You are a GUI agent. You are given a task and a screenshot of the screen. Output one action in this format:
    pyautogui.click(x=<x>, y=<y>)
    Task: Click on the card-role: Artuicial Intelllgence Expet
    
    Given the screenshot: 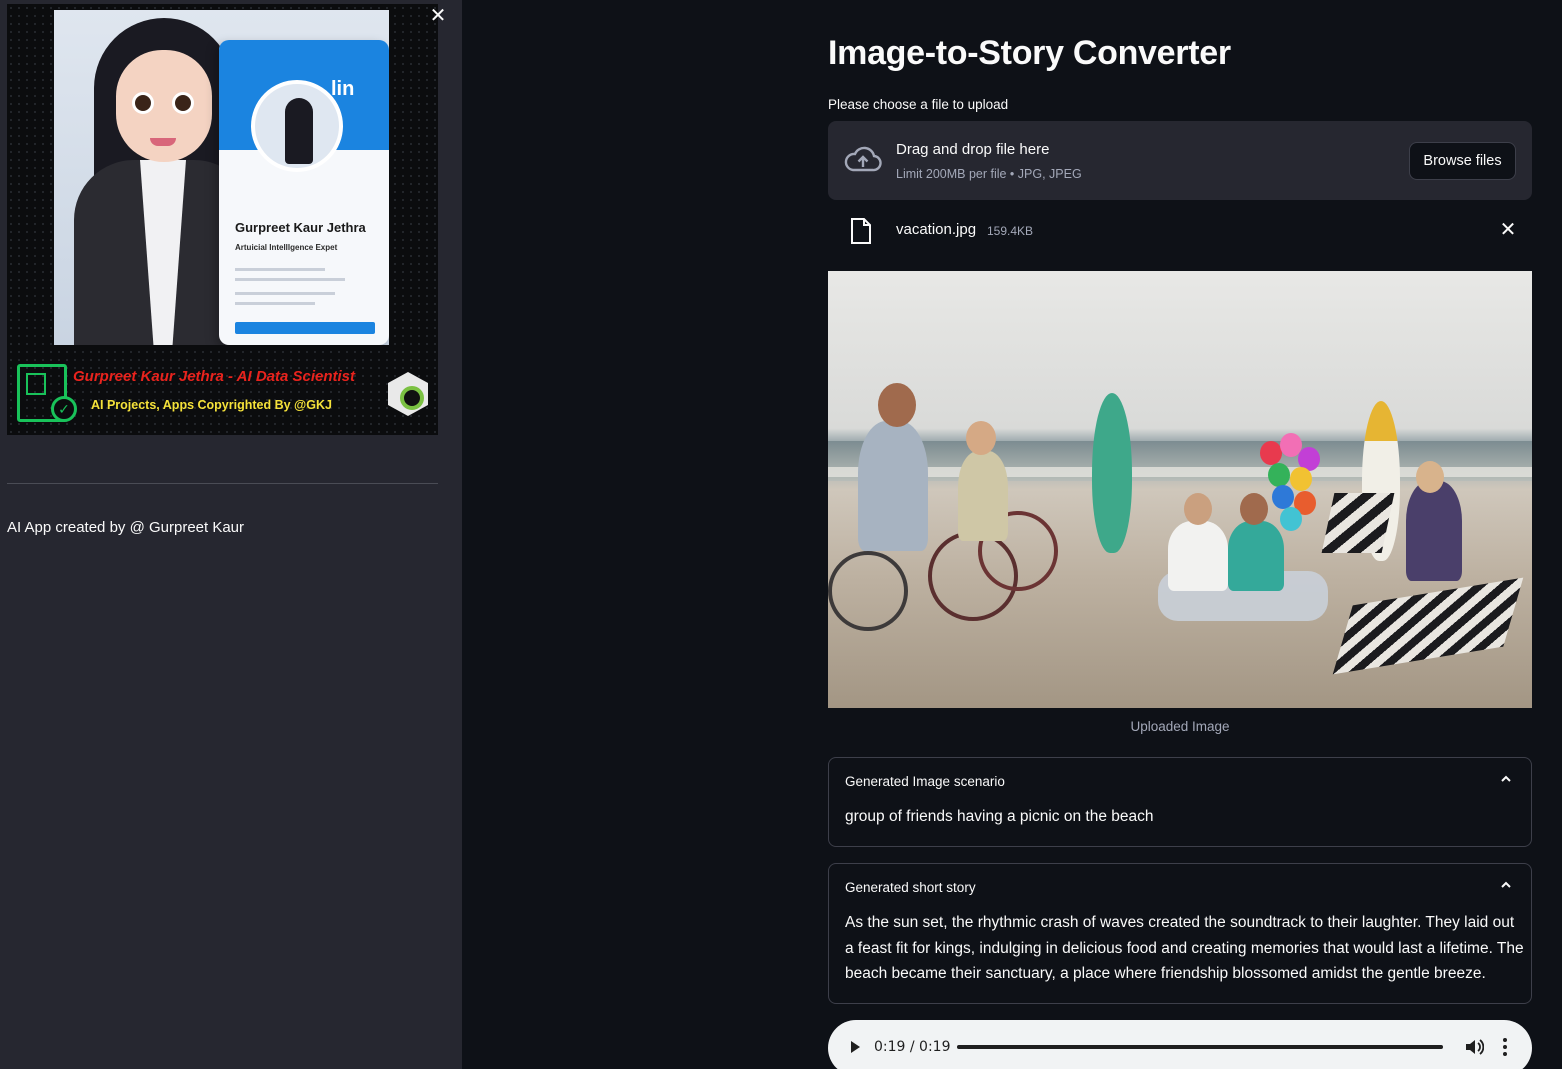 What is the action you would take?
    pyautogui.click(x=286, y=247)
    